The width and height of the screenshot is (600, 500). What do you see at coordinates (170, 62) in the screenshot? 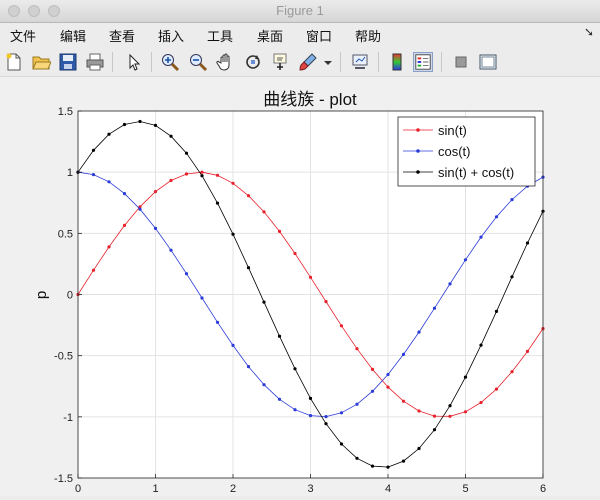
I see `zoom-in-icon` at bounding box center [170, 62].